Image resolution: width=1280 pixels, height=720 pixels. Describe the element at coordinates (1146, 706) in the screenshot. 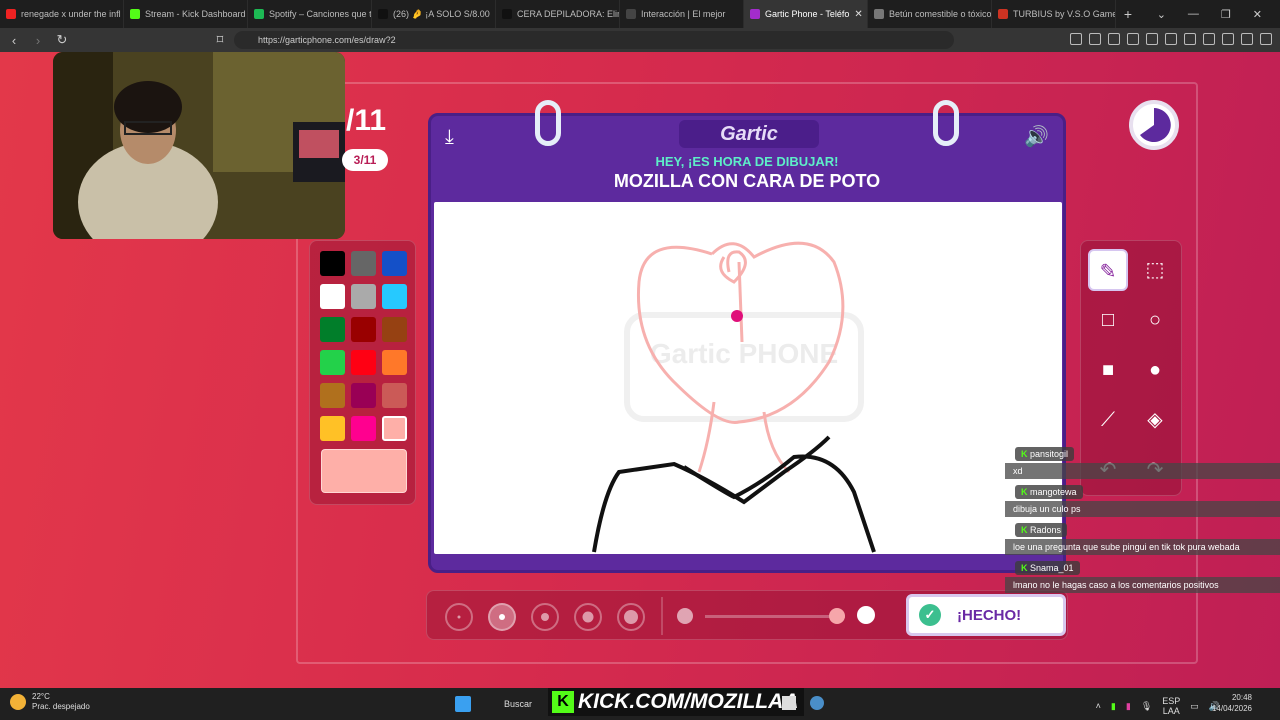

I see `mic-icon: 🎙` at that location.